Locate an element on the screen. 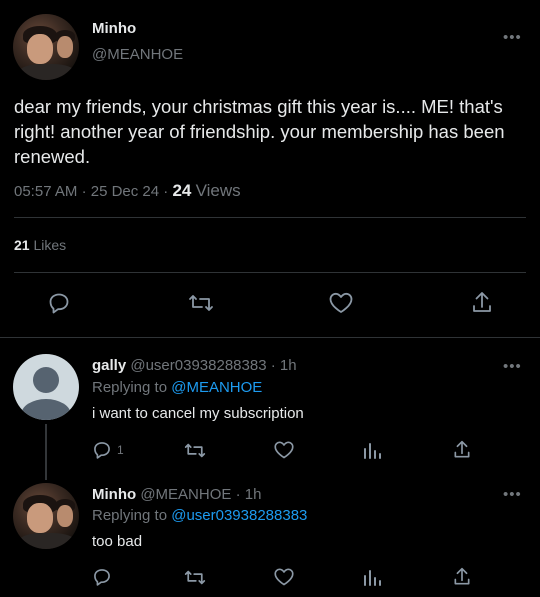  views-label: Views is located at coordinates (218, 190).